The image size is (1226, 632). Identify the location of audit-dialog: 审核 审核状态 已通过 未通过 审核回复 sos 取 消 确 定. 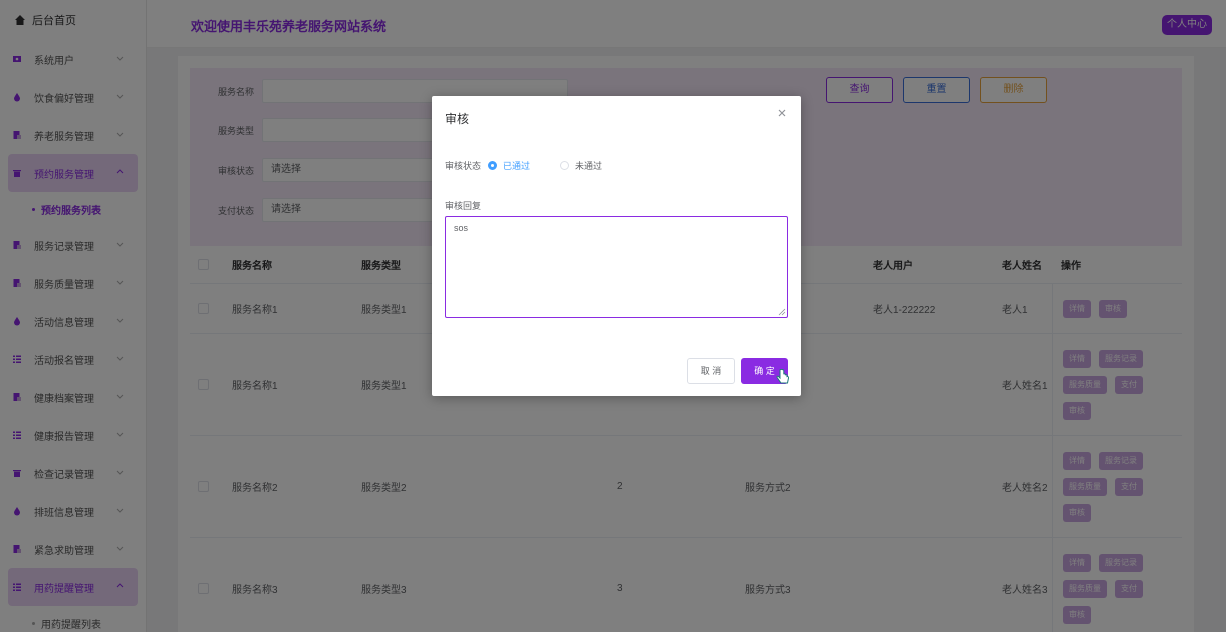
(616, 246).